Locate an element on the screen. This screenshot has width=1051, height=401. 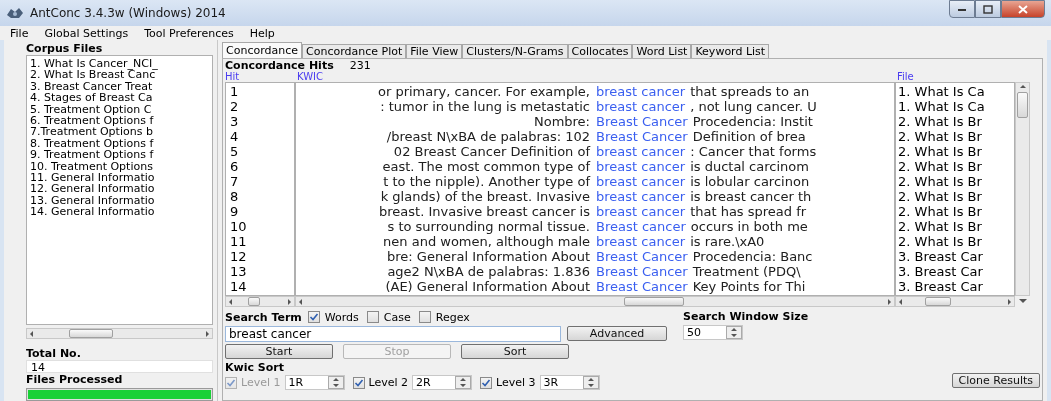
number-field: 3R is located at coordinates (569, 382).